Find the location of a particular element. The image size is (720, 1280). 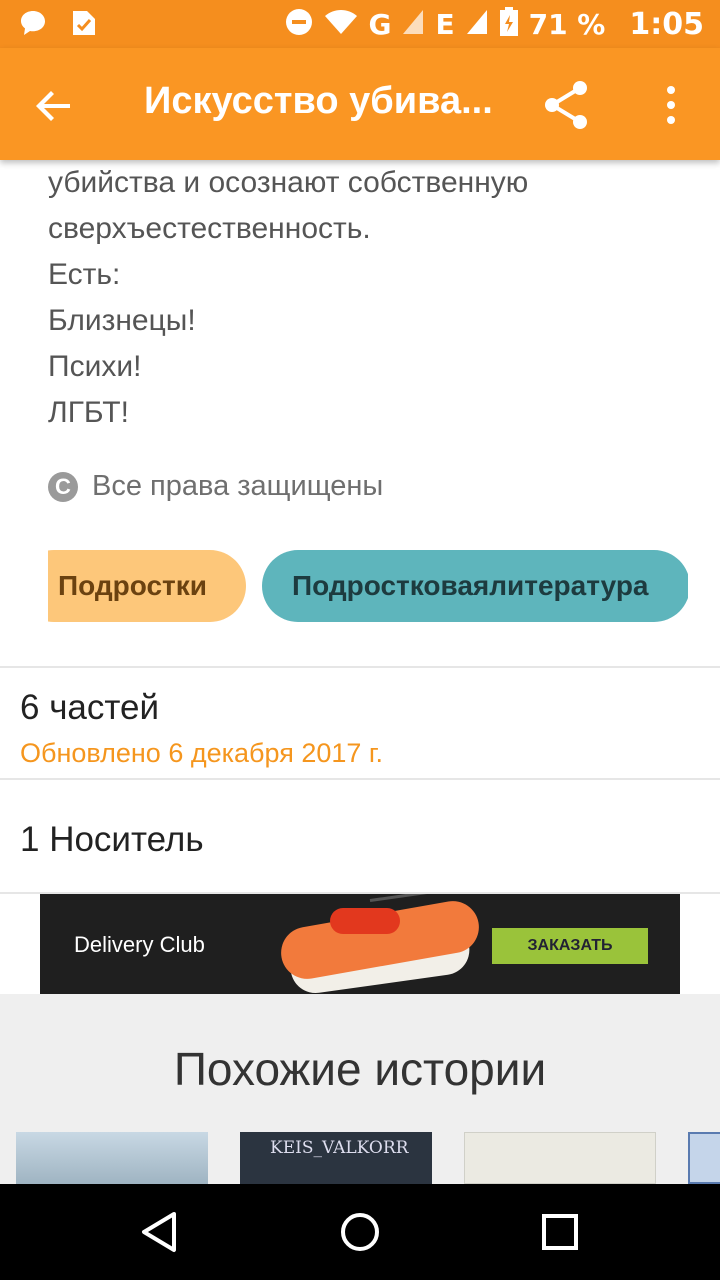

description-line: Есть: is located at coordinates (84, 274).